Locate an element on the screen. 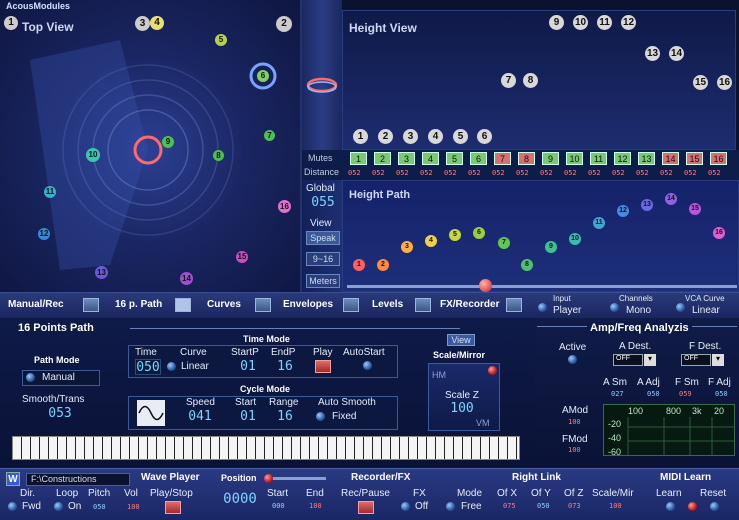 The image size is (739, 520). fadj-value: 050 is located at coordinates (721, 394).